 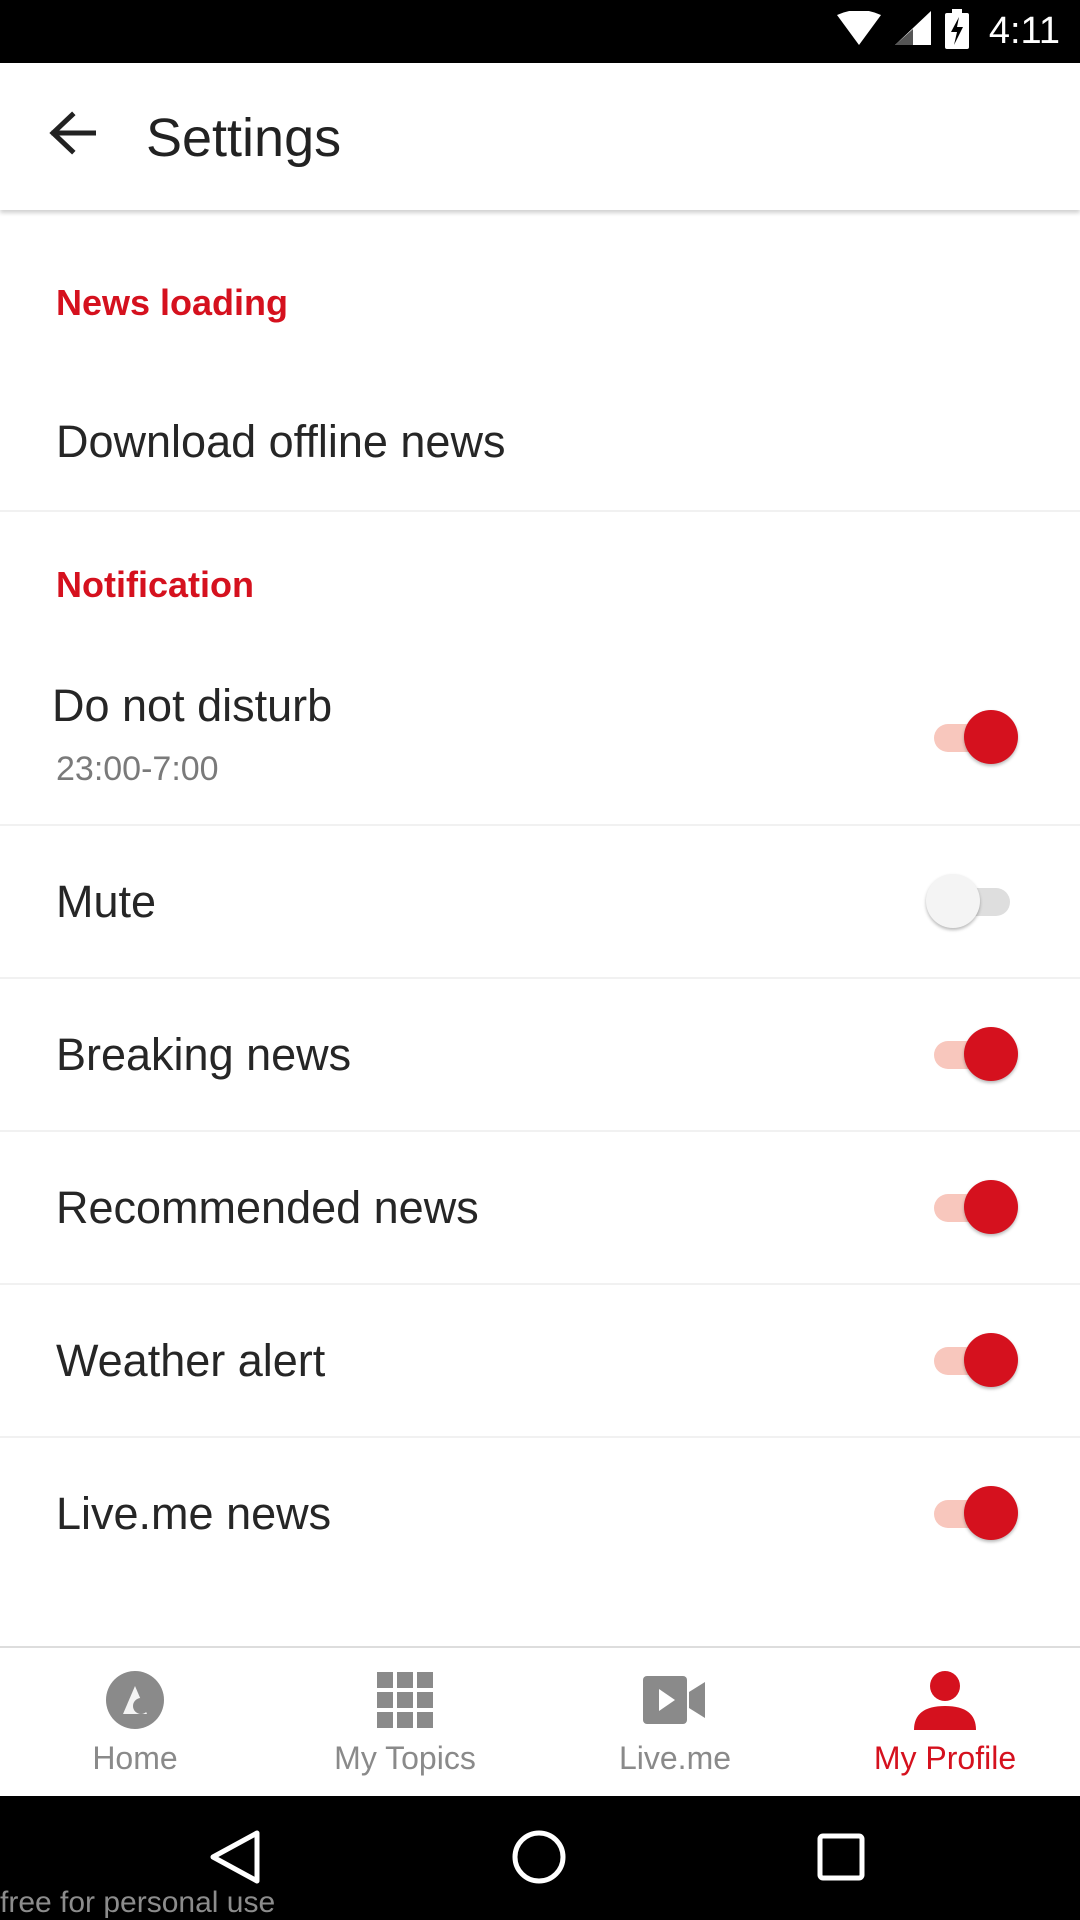 What do you see at coordinates (945, 1758) in the screenshot?
I see `nav-label: My Profile` at bounding box center [945, 1758].